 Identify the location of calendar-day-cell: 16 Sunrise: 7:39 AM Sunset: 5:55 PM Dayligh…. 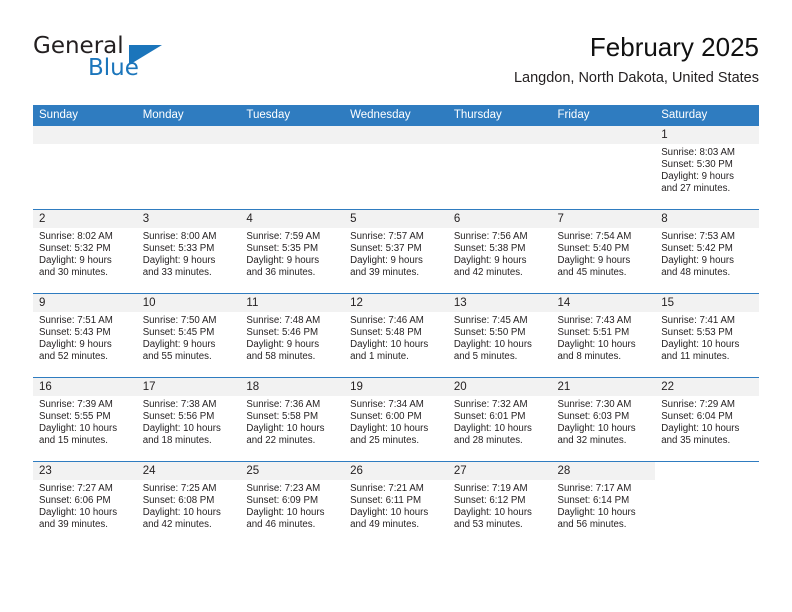
(85, 419).